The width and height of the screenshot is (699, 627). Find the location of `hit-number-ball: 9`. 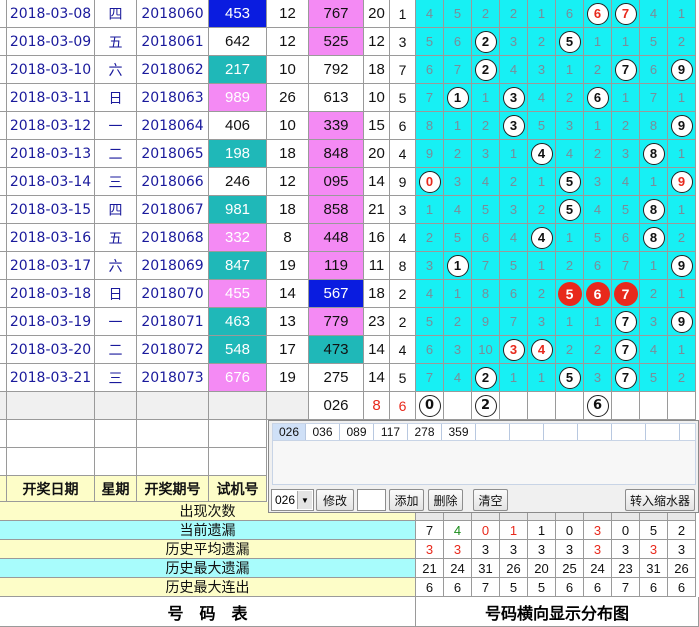

hit-number-ball: 9 is located at coordinates (681, 125).